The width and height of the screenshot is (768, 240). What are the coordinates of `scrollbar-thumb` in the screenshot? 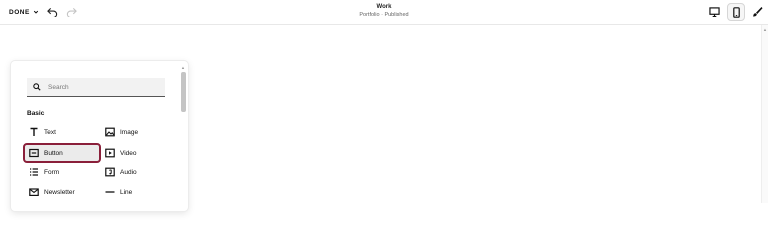 It's located at (183, 92).